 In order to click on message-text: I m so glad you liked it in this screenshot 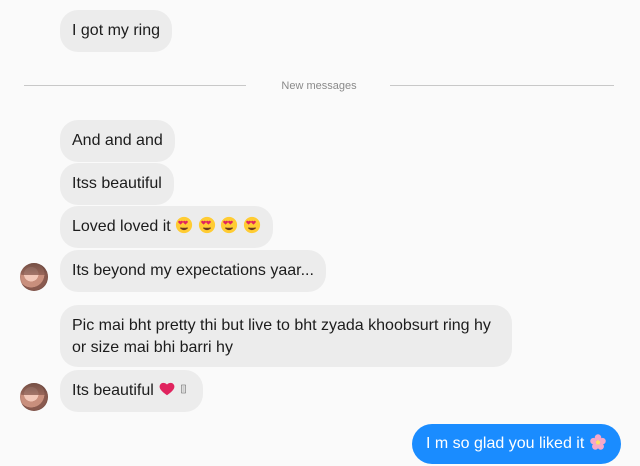, I will do `click(505, 443)`.